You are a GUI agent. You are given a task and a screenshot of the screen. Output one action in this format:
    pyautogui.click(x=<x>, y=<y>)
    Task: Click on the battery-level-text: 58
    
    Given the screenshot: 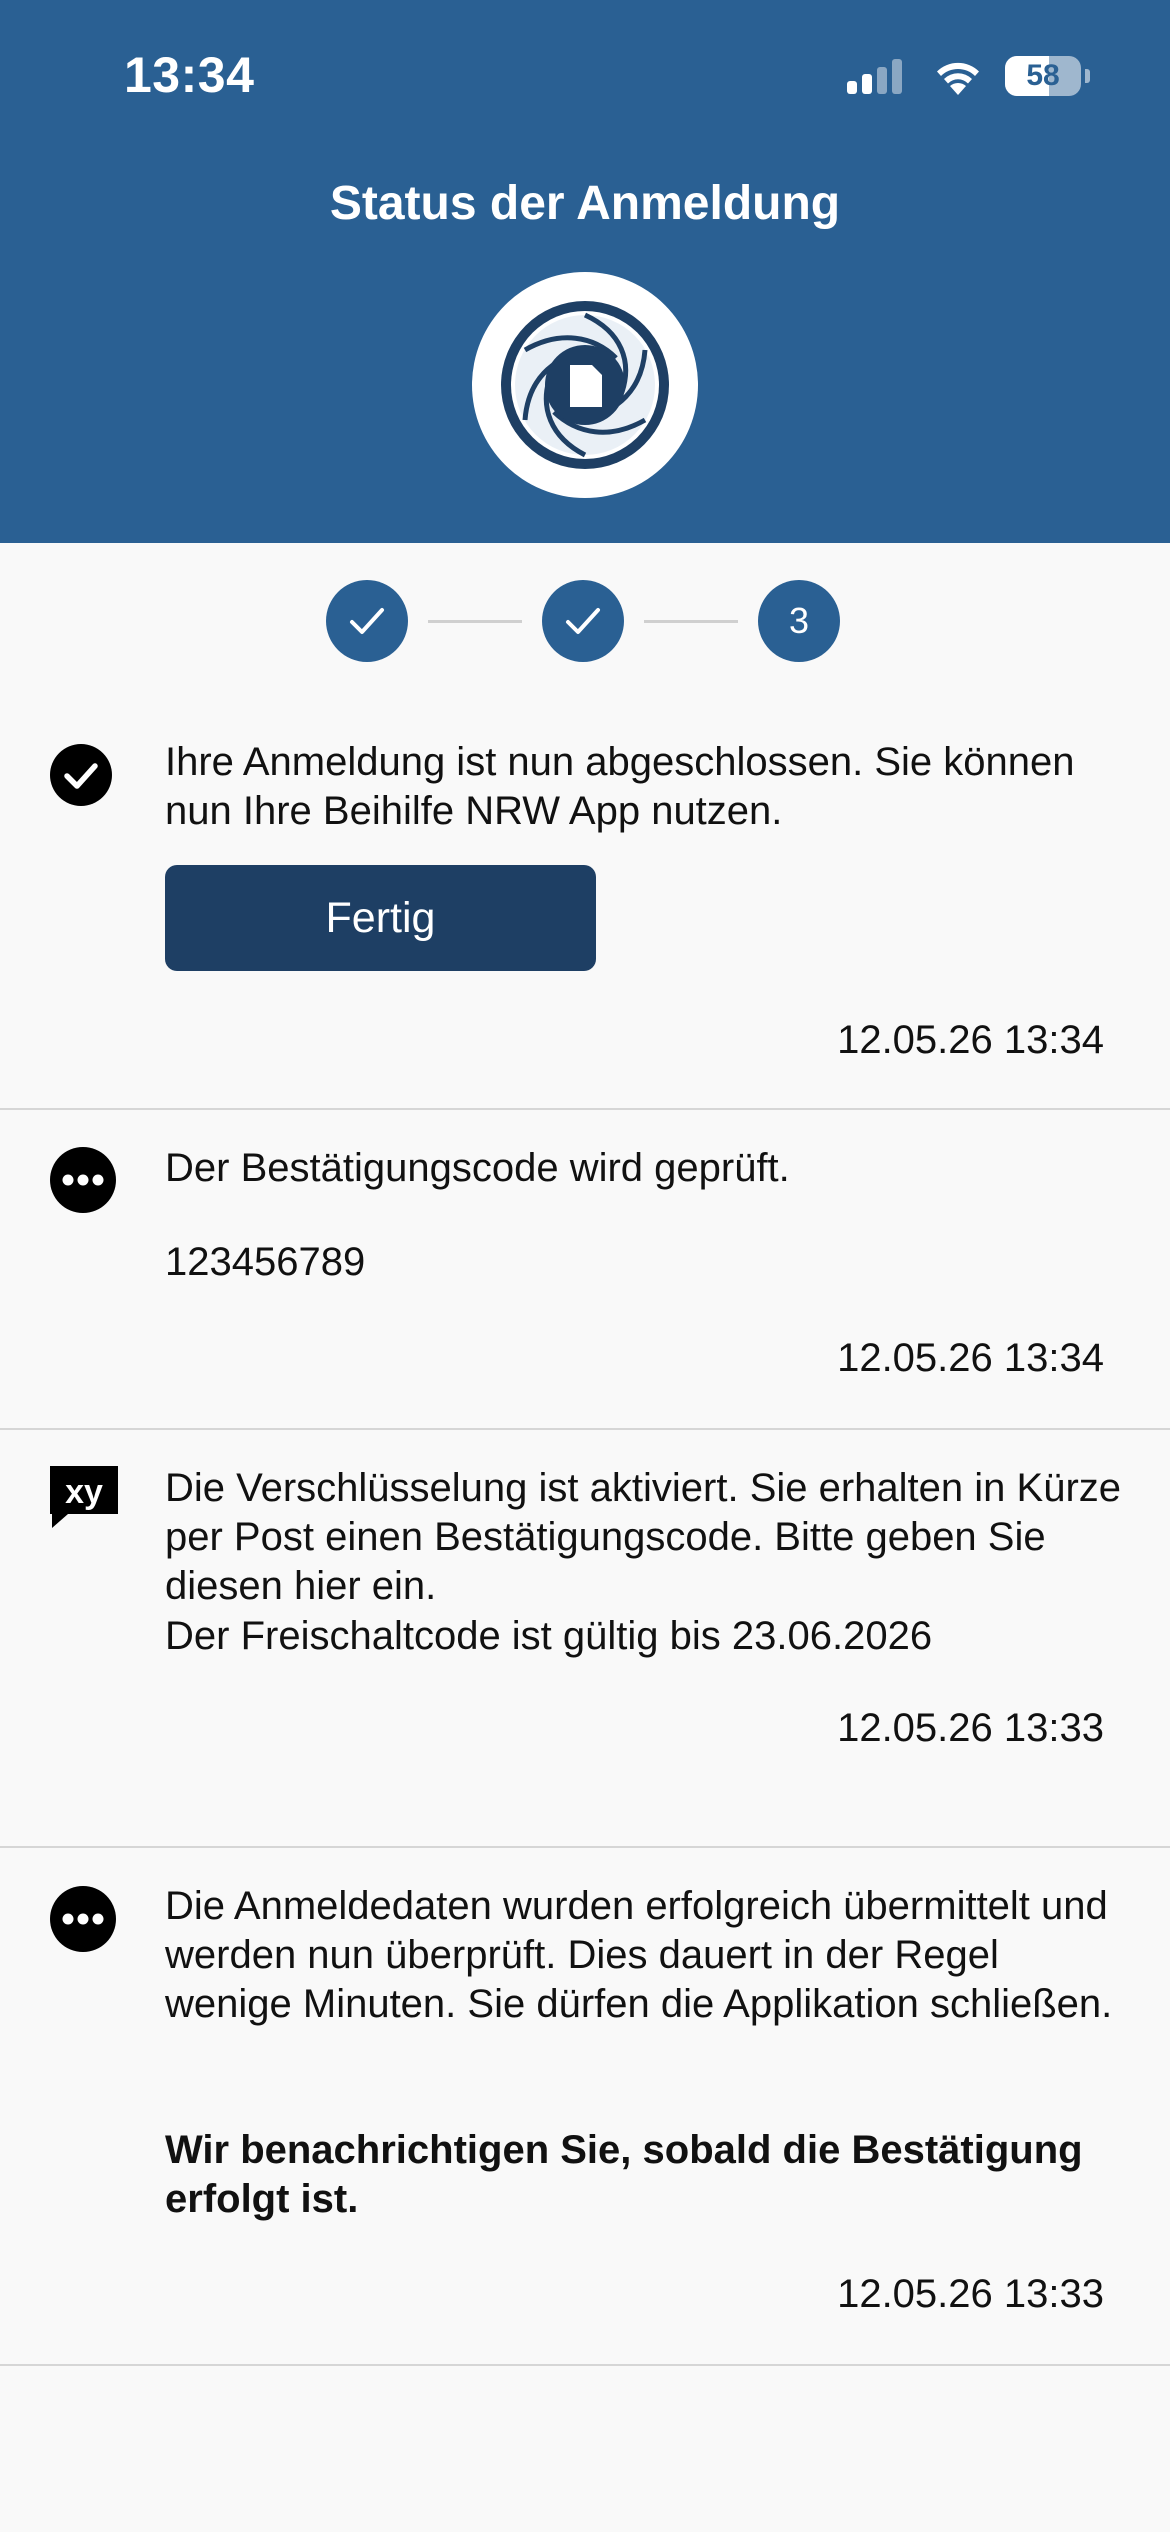 What is the action you would take?
    pyautogui.click(x=1043, y=75)
    